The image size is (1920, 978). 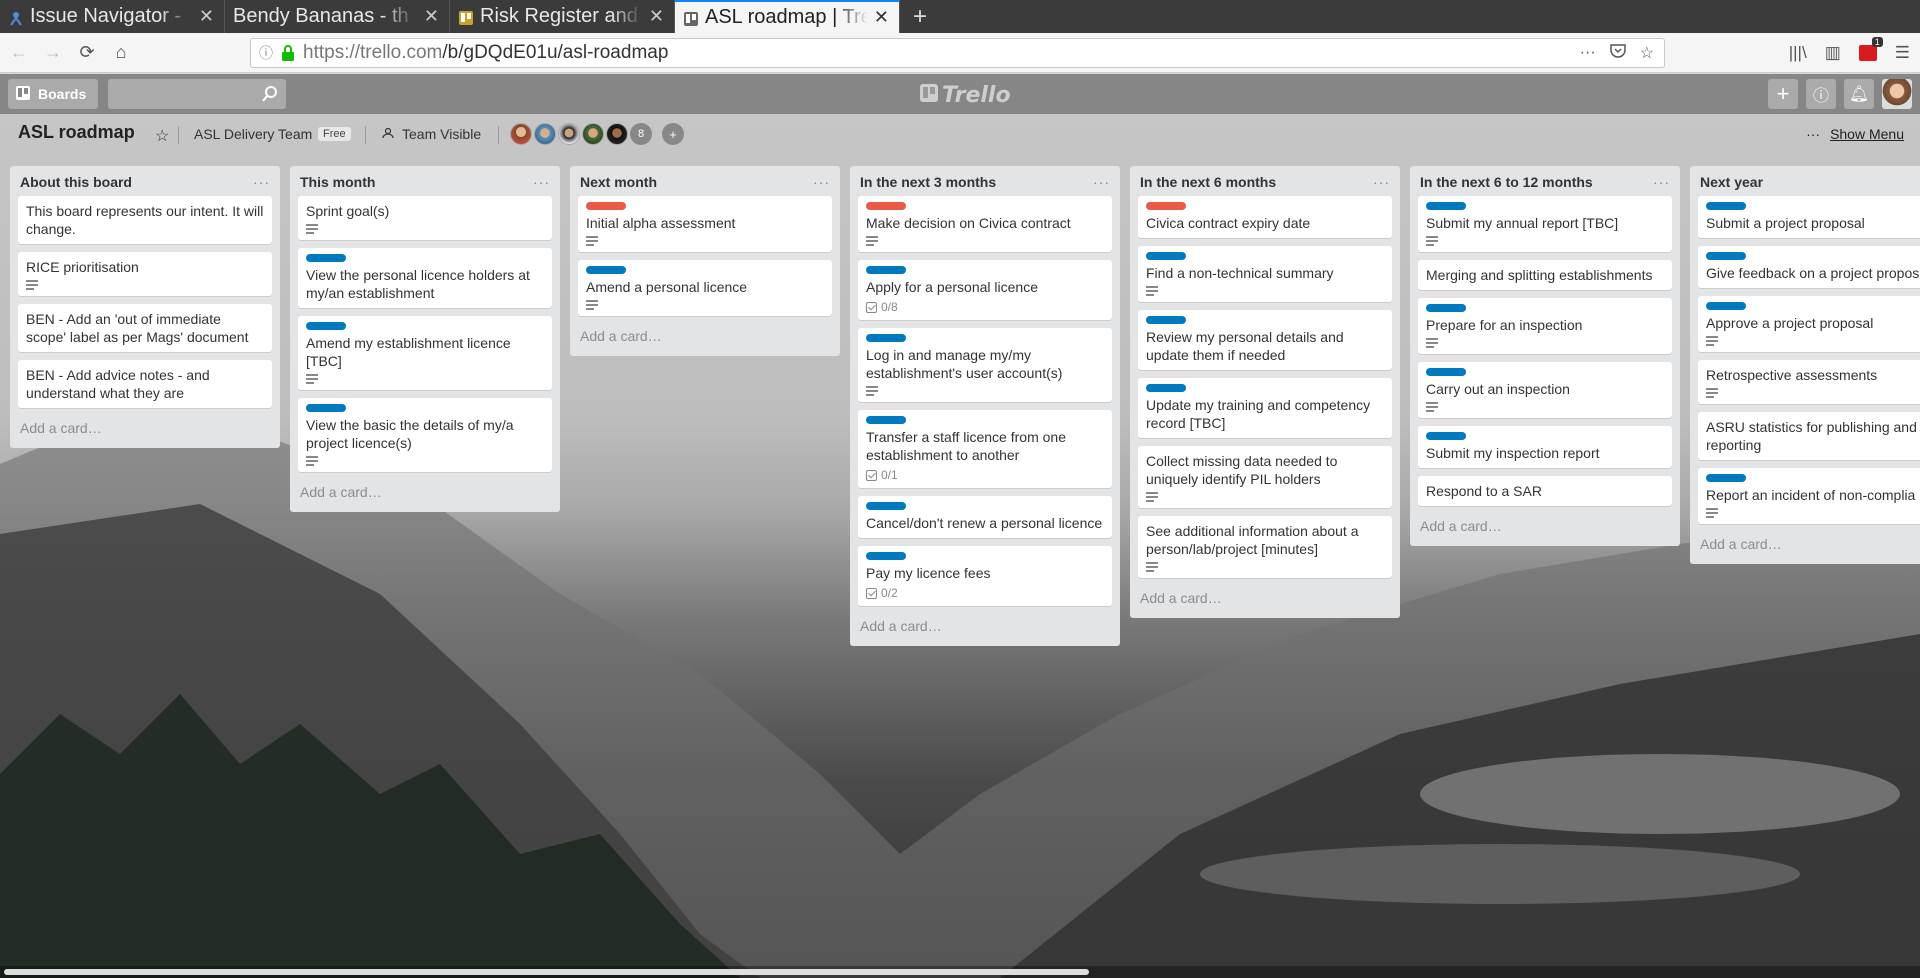 What do you see at coordinates (337, 16) in the screenshot?
I see `browser-tab: Bendy Bananas - th ✕` at bounding box center [337, 16].